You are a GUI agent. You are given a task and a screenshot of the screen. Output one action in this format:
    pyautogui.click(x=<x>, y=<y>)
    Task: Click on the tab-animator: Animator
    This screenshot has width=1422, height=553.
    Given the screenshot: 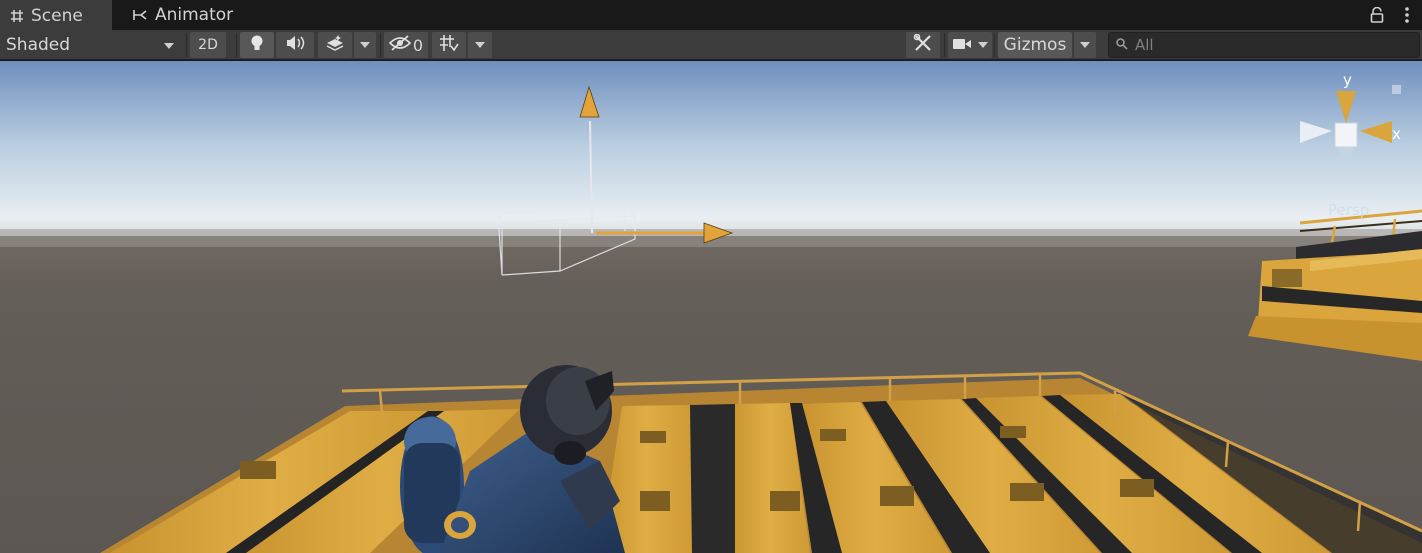 What is the action you would take?
    pyautogui.click(x=184, y=15)
    